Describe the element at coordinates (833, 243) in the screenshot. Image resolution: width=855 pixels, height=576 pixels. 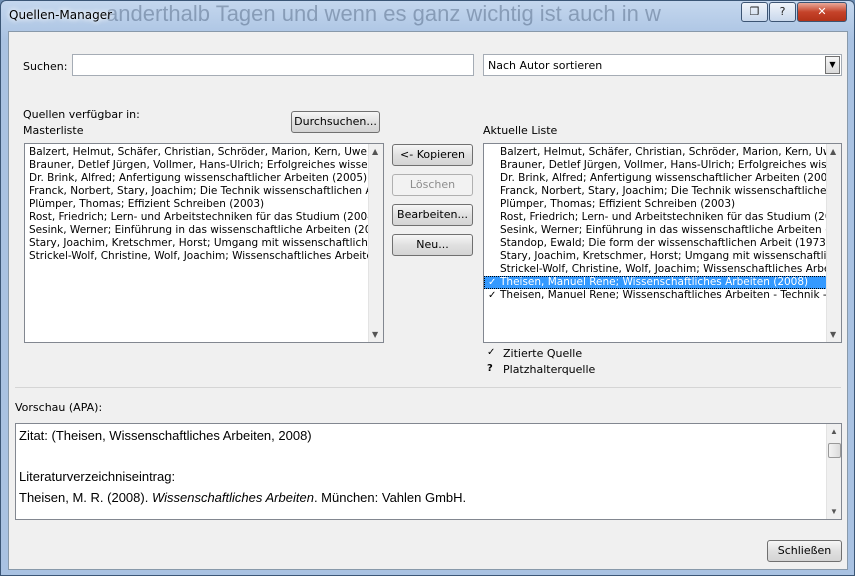
I see `current-scrollbar: ▲ ▼` at that location.